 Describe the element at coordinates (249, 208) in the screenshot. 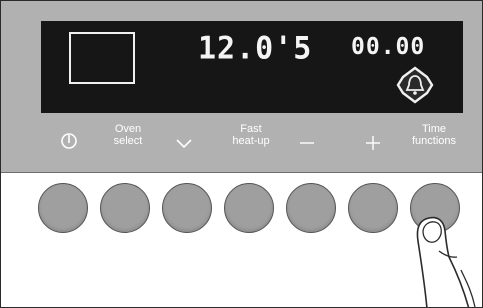

I see `fast-heat-up-button` at that location.